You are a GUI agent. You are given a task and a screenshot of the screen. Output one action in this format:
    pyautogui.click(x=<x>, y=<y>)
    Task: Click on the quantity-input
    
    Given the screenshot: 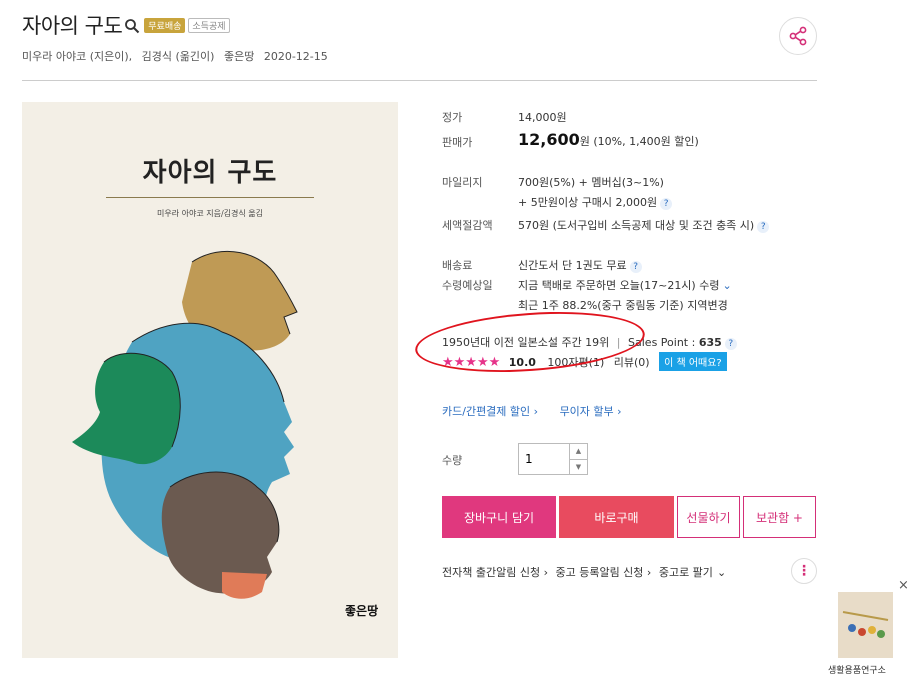 What is the action you would take?
    pyautogui.click(x=544, y=459)
    